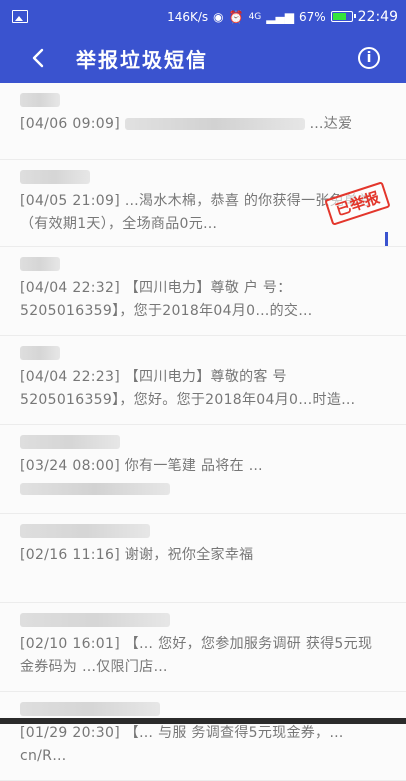 This screenshot has width=406, height=781. Describe the element at coordinates (386, 239) in the screenshot. I see `scroll-indicator` at that location.